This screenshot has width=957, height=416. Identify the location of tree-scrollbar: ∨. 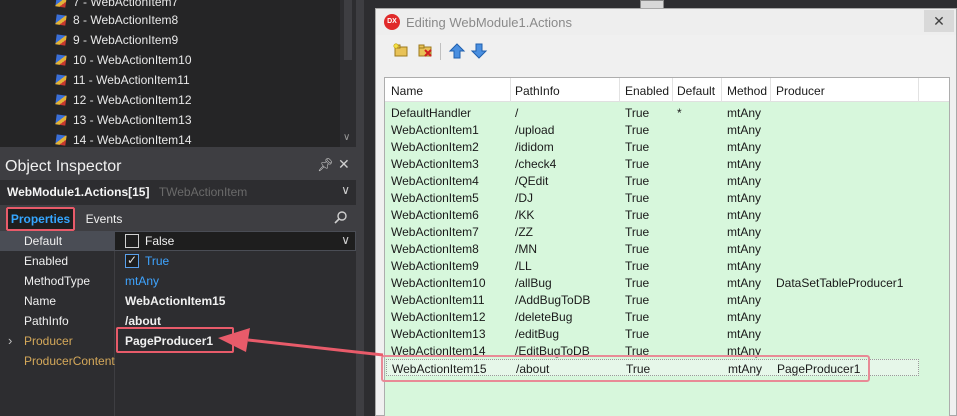
(348, 73).